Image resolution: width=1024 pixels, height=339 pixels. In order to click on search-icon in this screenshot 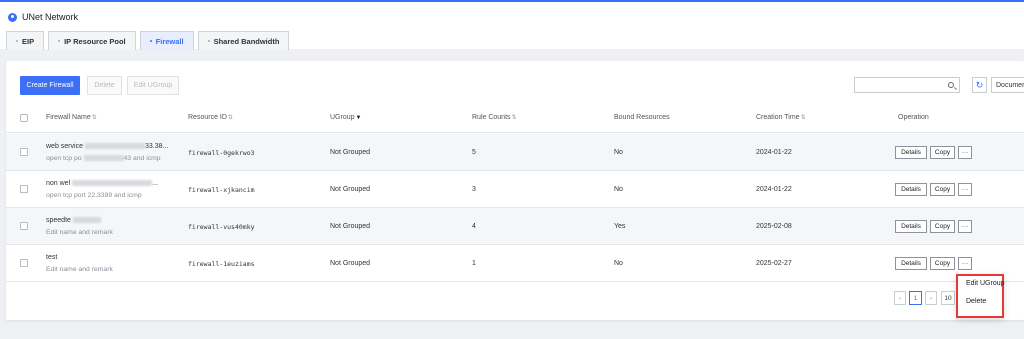, I will do `click(951, 85)`.